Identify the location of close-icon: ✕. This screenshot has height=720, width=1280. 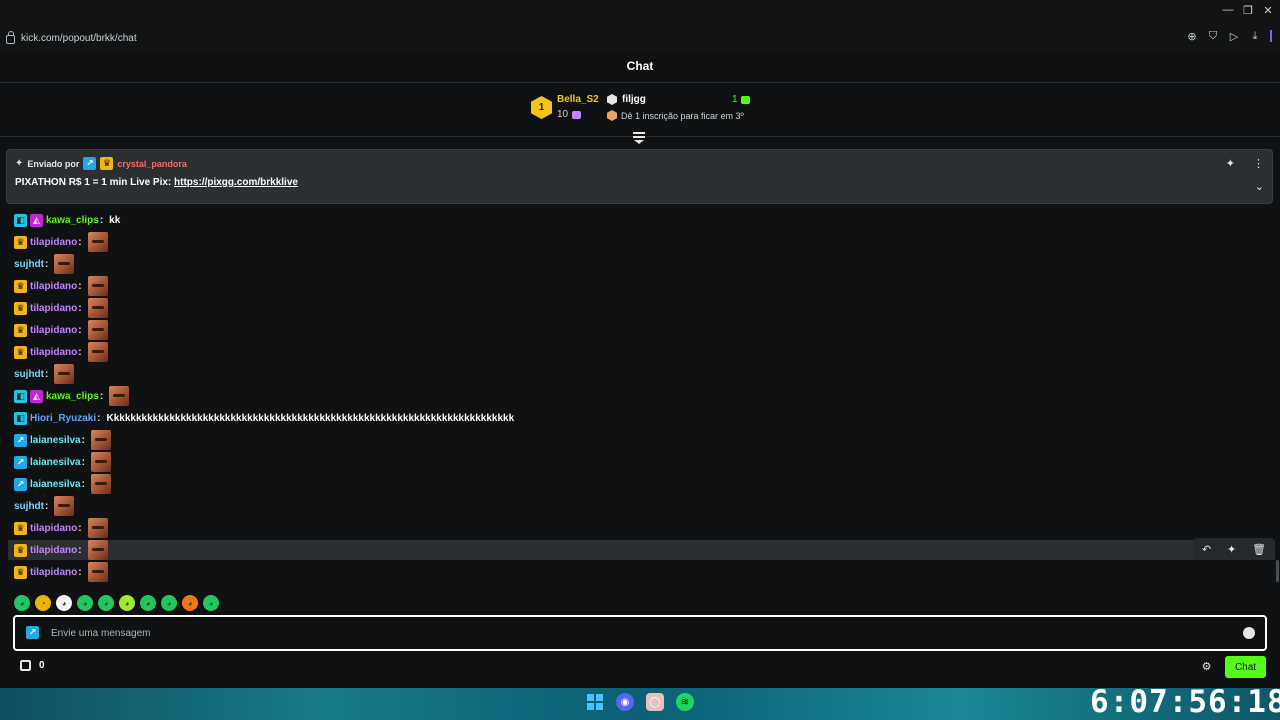
(1268, 10).